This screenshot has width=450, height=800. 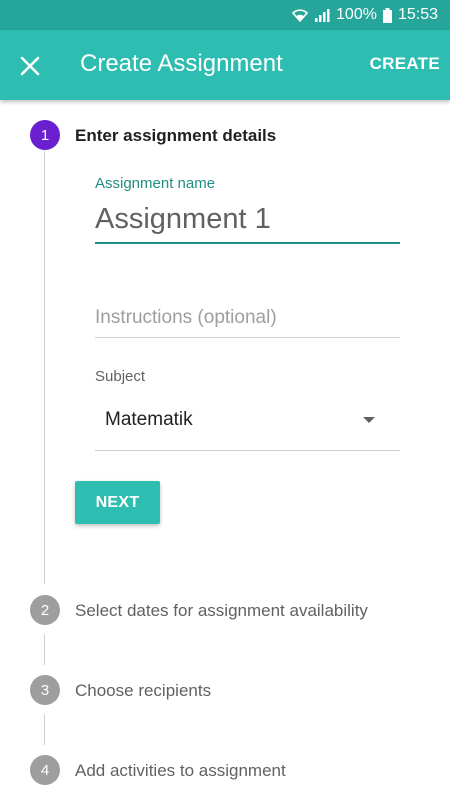 What do you see at coordinates (225, 15) in the screenshot?
I see `status-bar: 100% 15:53` at bounding box center [225, 15].